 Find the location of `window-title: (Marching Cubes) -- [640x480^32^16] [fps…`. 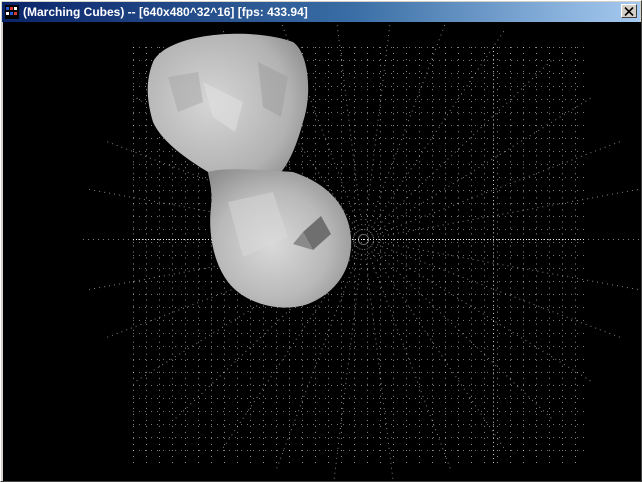

window-title: (Marching Cubes) -- [640x480^32^16] [fps… is located at coordinates (165, 12).